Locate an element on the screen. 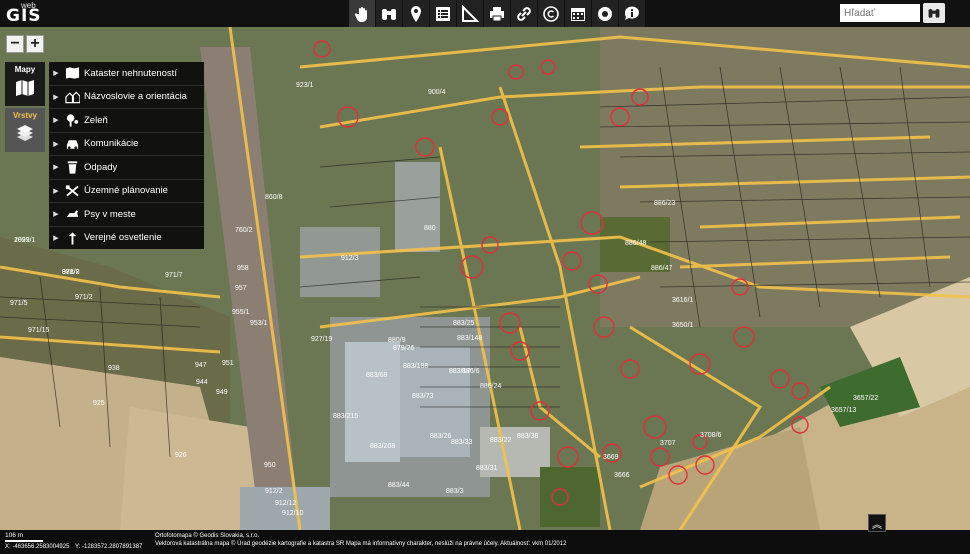 Image resolution: width=970 pixels, height=554 pixels. measure-icon is located at coordinates (470, 13).